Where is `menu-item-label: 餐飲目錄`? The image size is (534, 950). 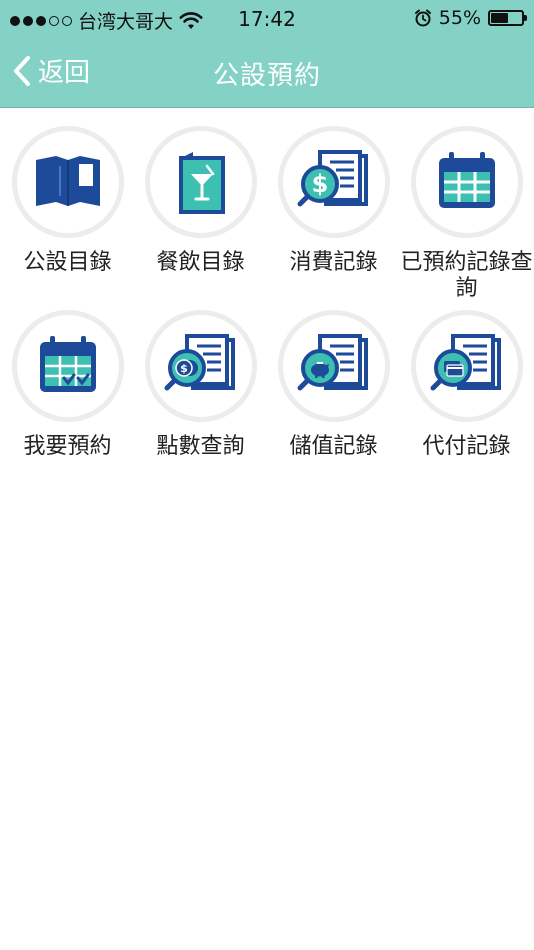 menu-item-label: 餐飲目錄 is located at coordinates (200, 262).